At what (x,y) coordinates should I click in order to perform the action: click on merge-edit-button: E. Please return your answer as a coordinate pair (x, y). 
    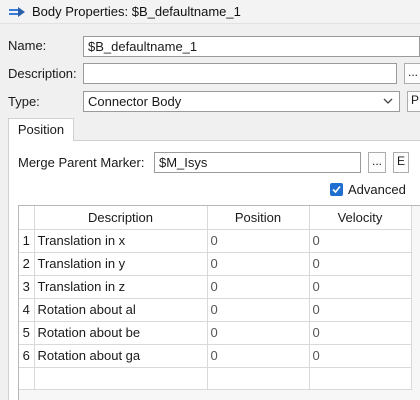
    Looking at the image, I should click on (401, 162).